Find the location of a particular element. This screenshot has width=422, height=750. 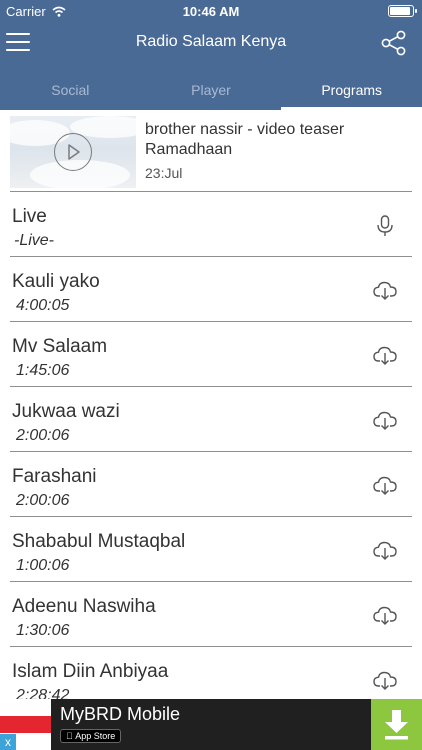

tab-social: Social is located at coordinates (70, 90).